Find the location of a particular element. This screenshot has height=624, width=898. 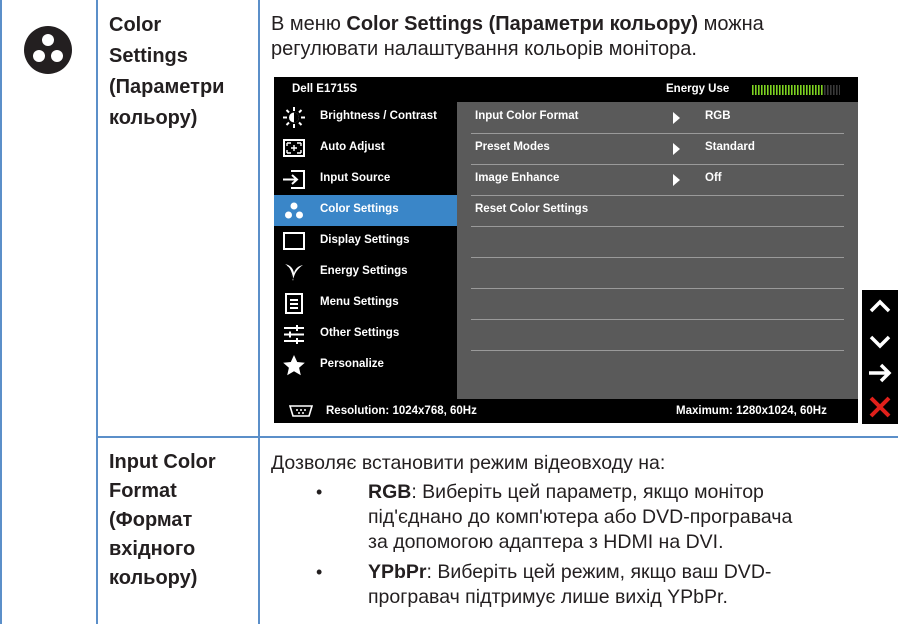

menu-item-label: Display Settings is located at coordinates (365, 240).